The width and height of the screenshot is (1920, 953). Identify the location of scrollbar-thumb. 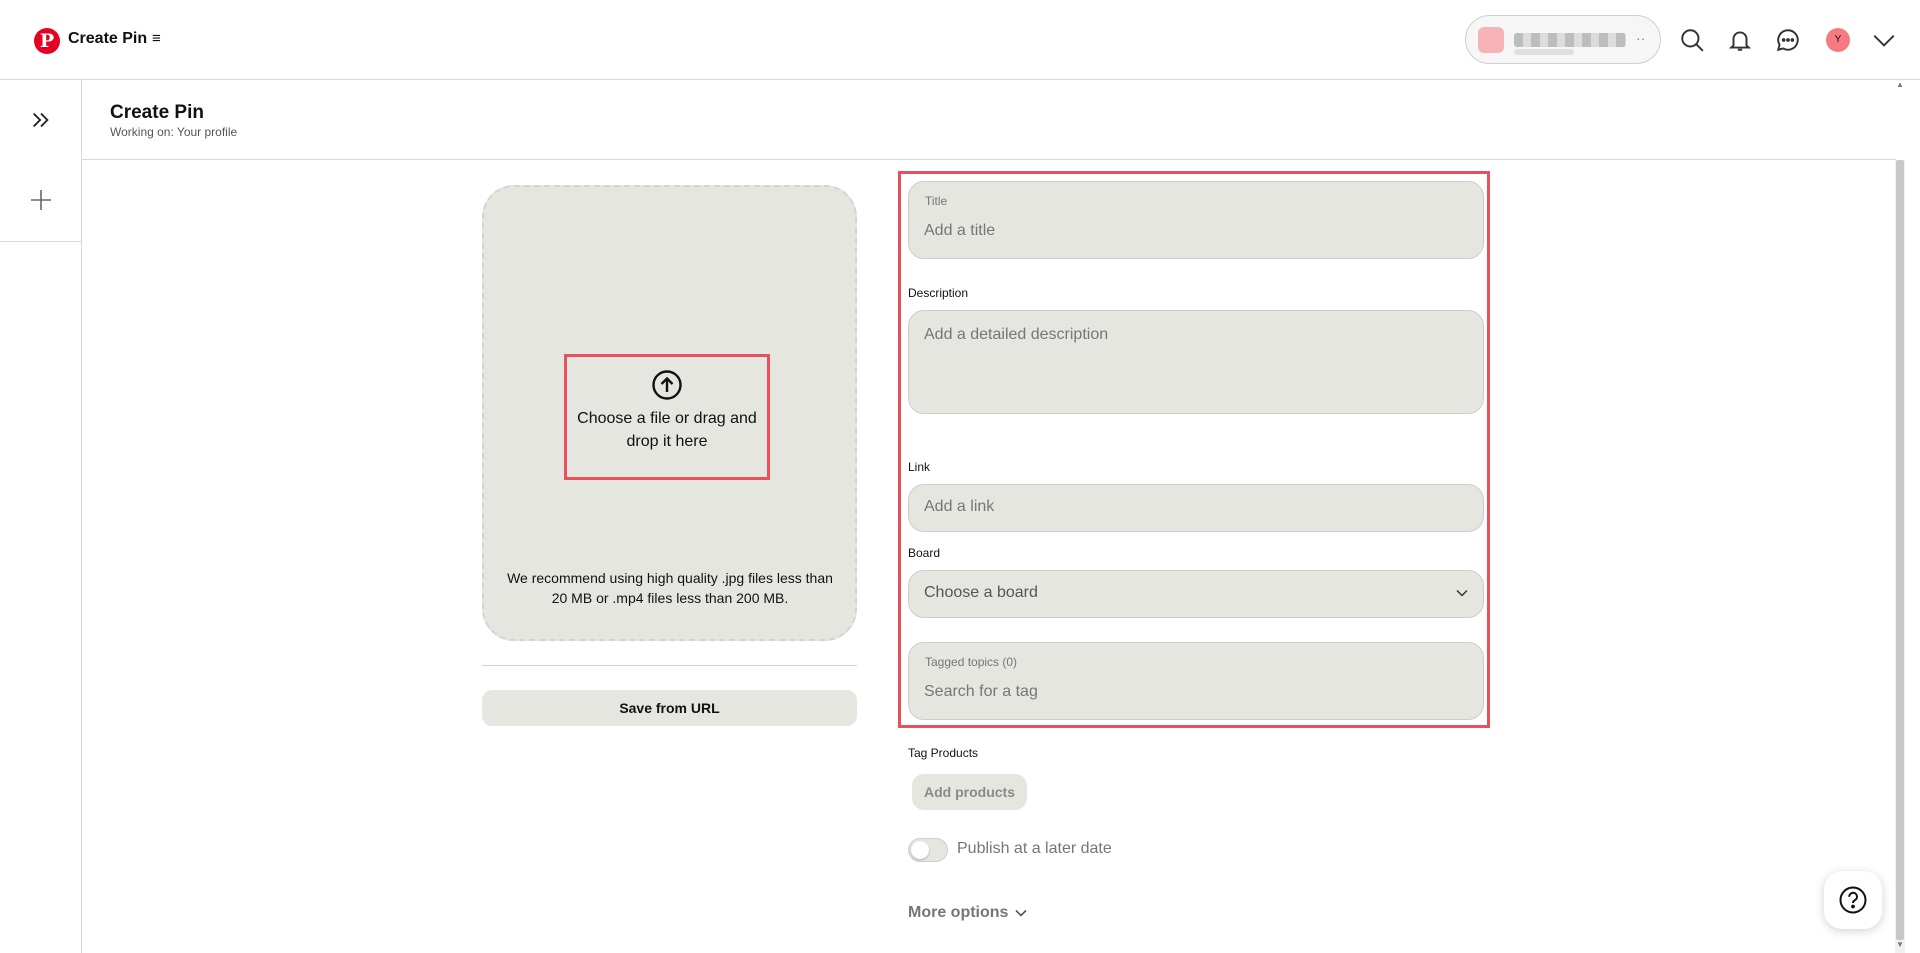
(1900, 550).